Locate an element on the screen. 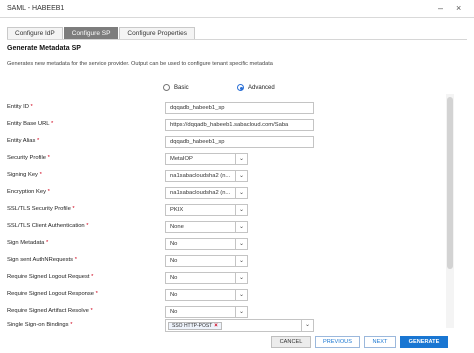  minimize-icon: – is located at coordinates (440, 8).